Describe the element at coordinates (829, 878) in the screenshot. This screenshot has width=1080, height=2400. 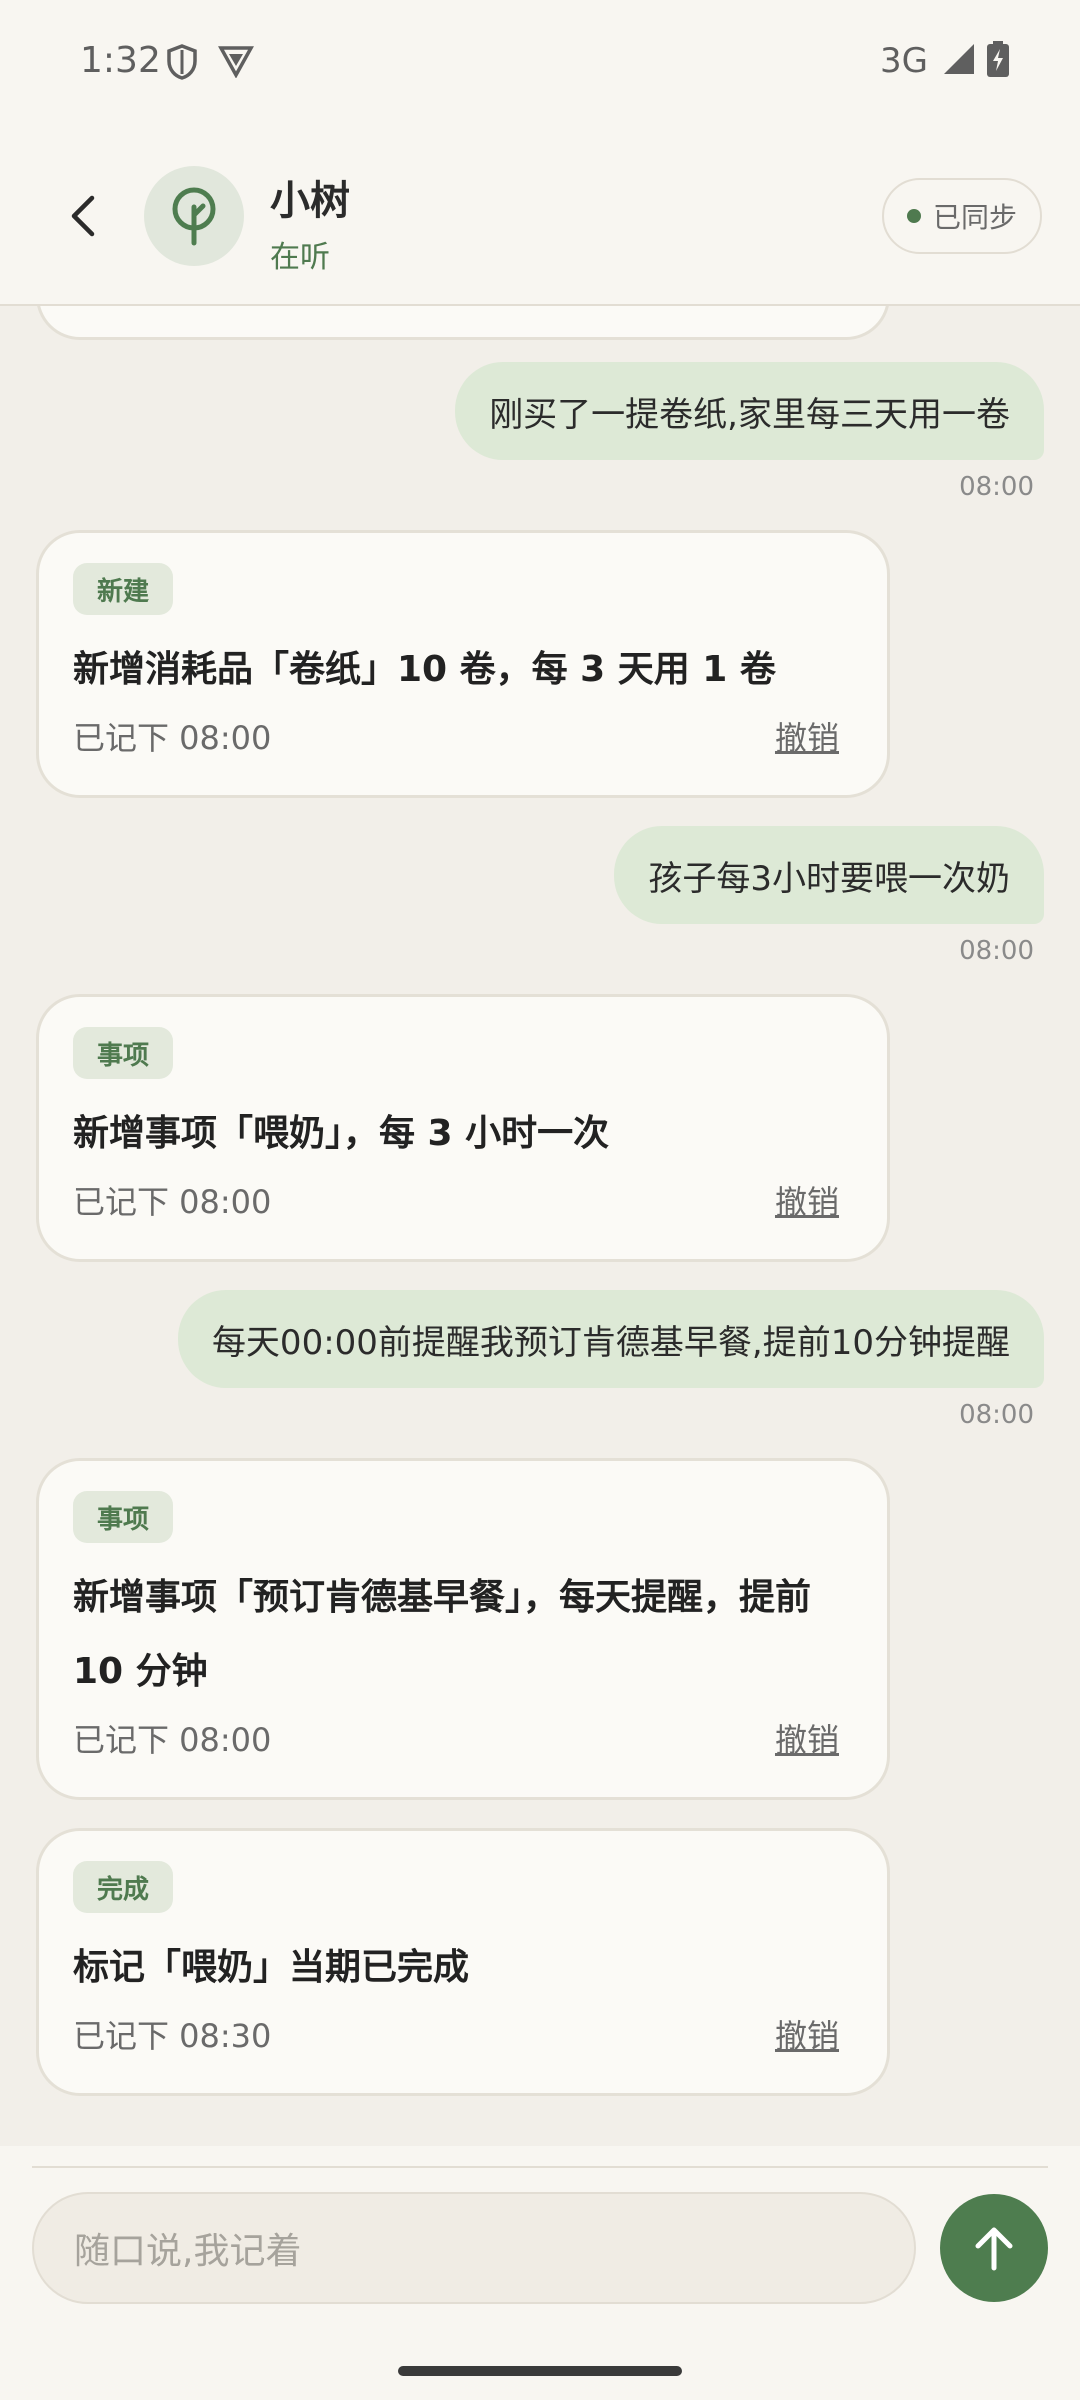
I see `message-text: 孩子每3小时要喂一次奶` at that location.